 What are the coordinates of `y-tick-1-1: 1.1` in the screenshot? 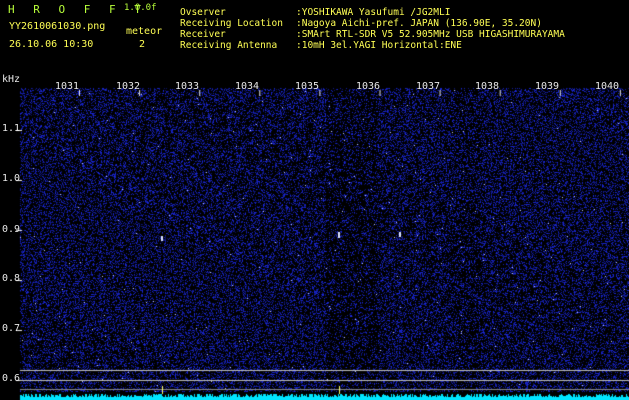 It's located at (11, 128).